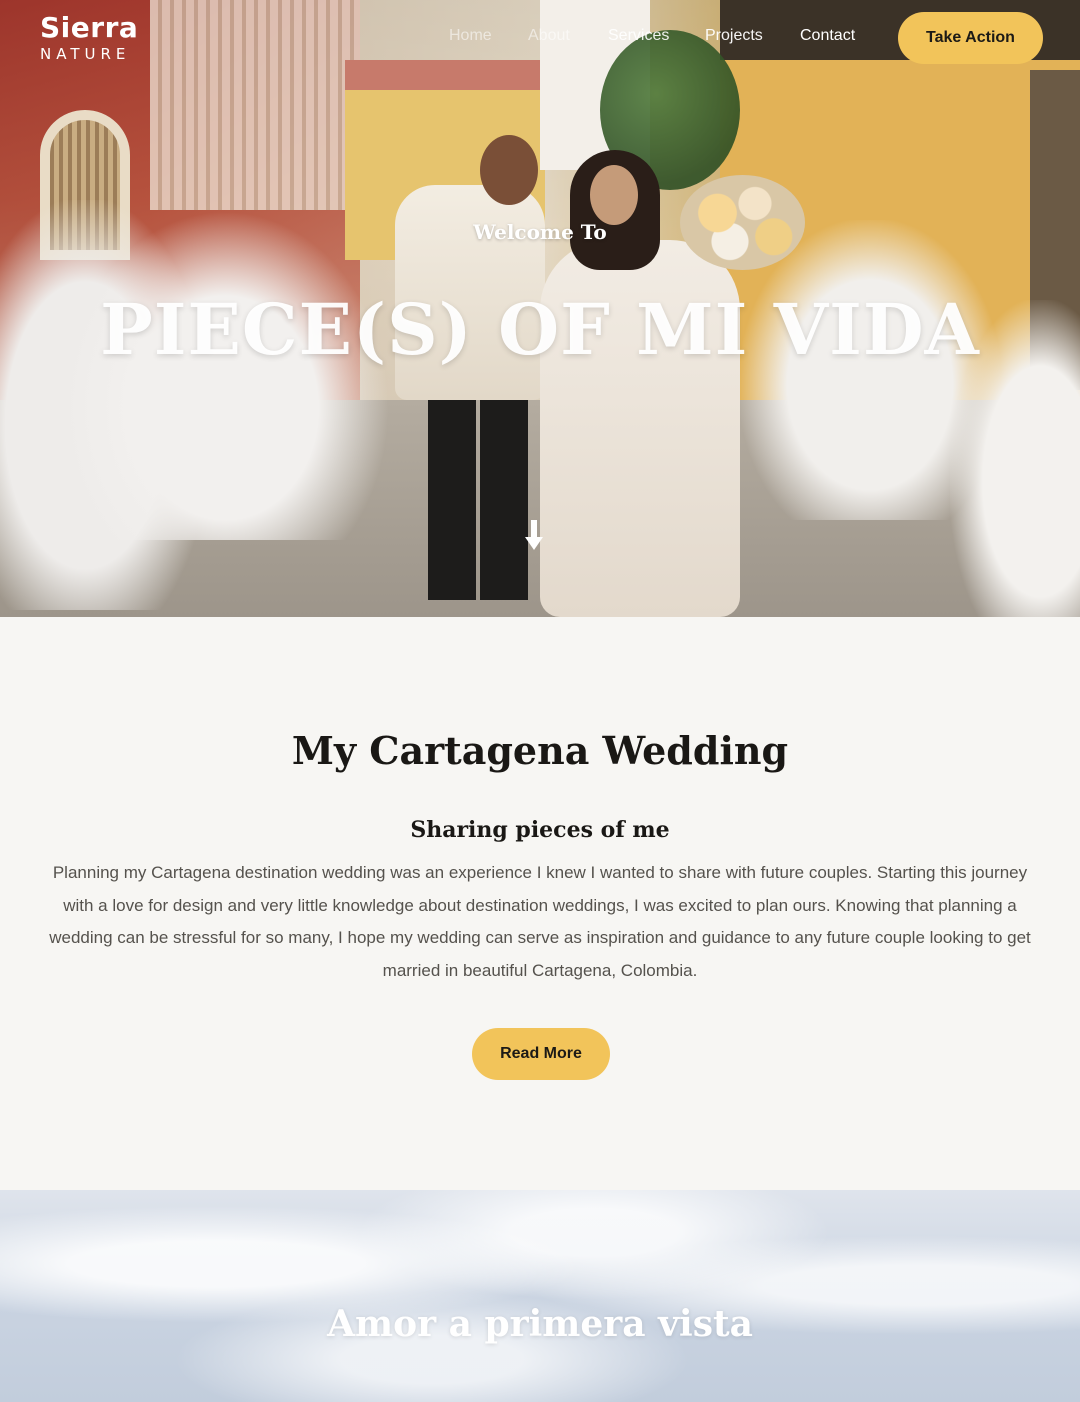 Image resolution: width=1080 pixels, height=1402 pixels. Describe the element at coordinates (540, 232) in the screenshot. I see `hero-eyebrow: Welcome To` at that location.